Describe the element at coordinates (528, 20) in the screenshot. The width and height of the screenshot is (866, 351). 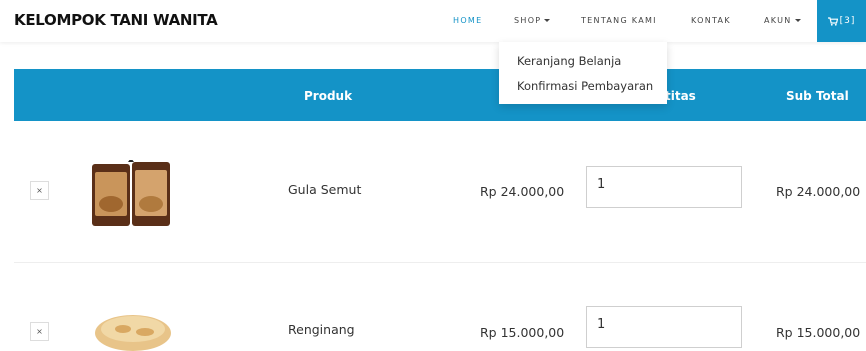
I see `nav-shop-label: SHOP` at that location.